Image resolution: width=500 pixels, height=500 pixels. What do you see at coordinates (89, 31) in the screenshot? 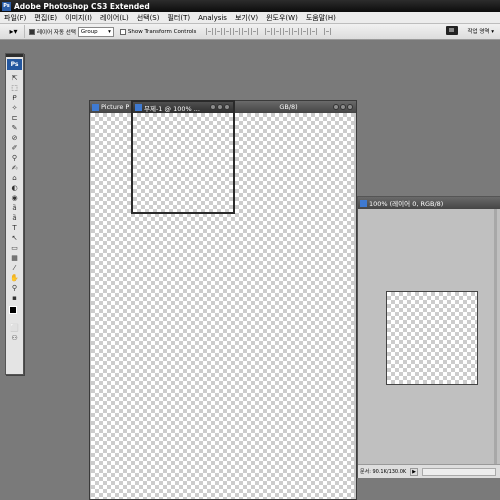
I see `auto-select-value: Group` at bounding box center [89, 31].